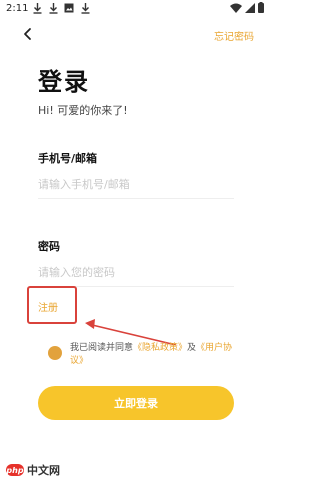 The height and width of the screenshot is (480, 320). Describe the element at coordinates (49, 246) in the screenshot. I see `password-label: 密码` at that location.